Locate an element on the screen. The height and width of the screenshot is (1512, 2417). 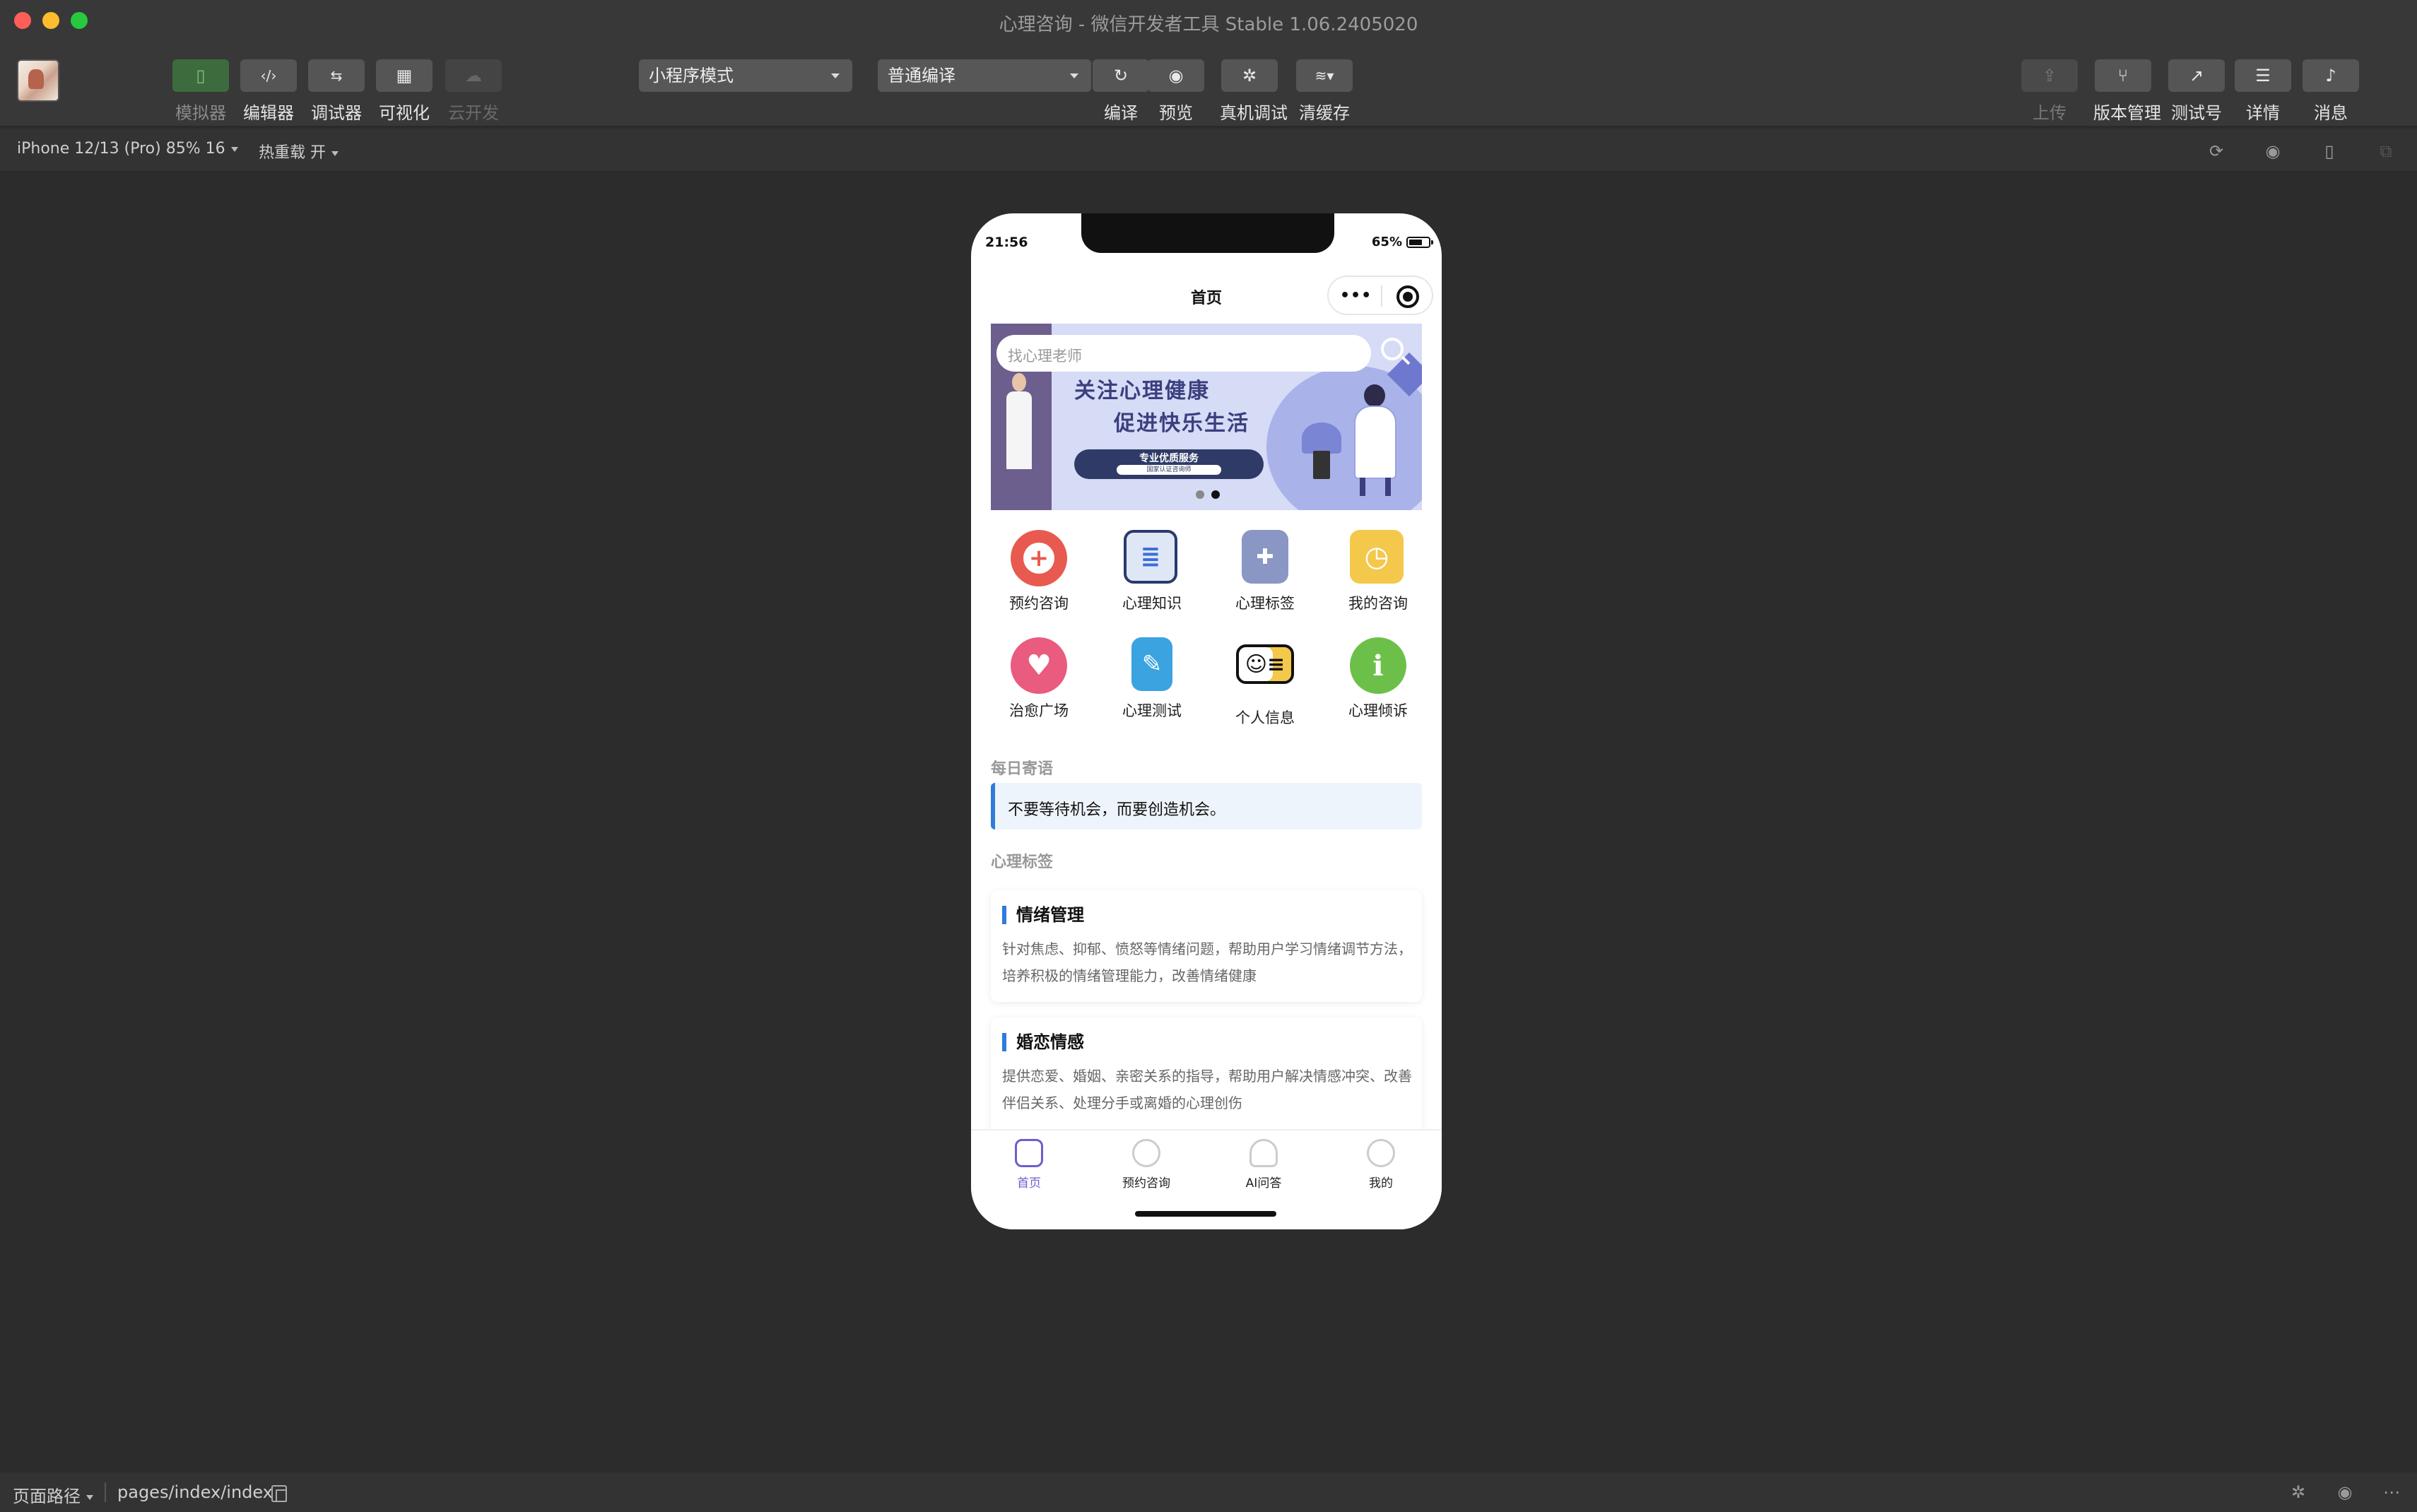
visual-label: 可视化 is located at coordinates (404, 113).